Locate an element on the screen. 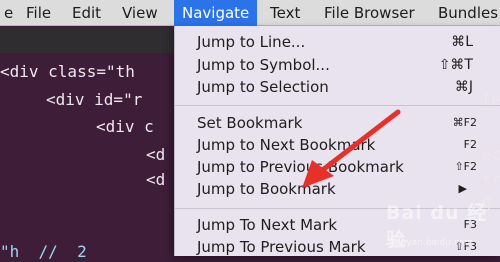  menu-item-jump-to-previous-mark: Jump To Previous Mark is located at coordinates (281, 247).